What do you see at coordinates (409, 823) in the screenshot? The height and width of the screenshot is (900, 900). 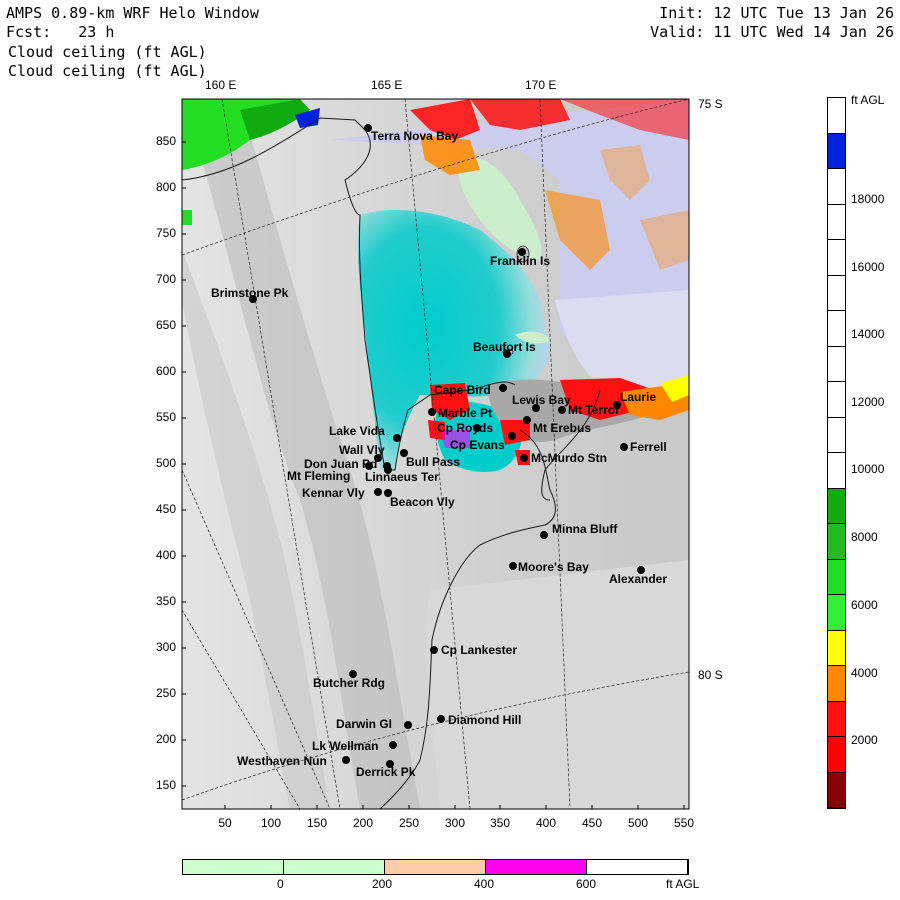 I see `x-tick-label: 250` at bounding box center [409, 823].